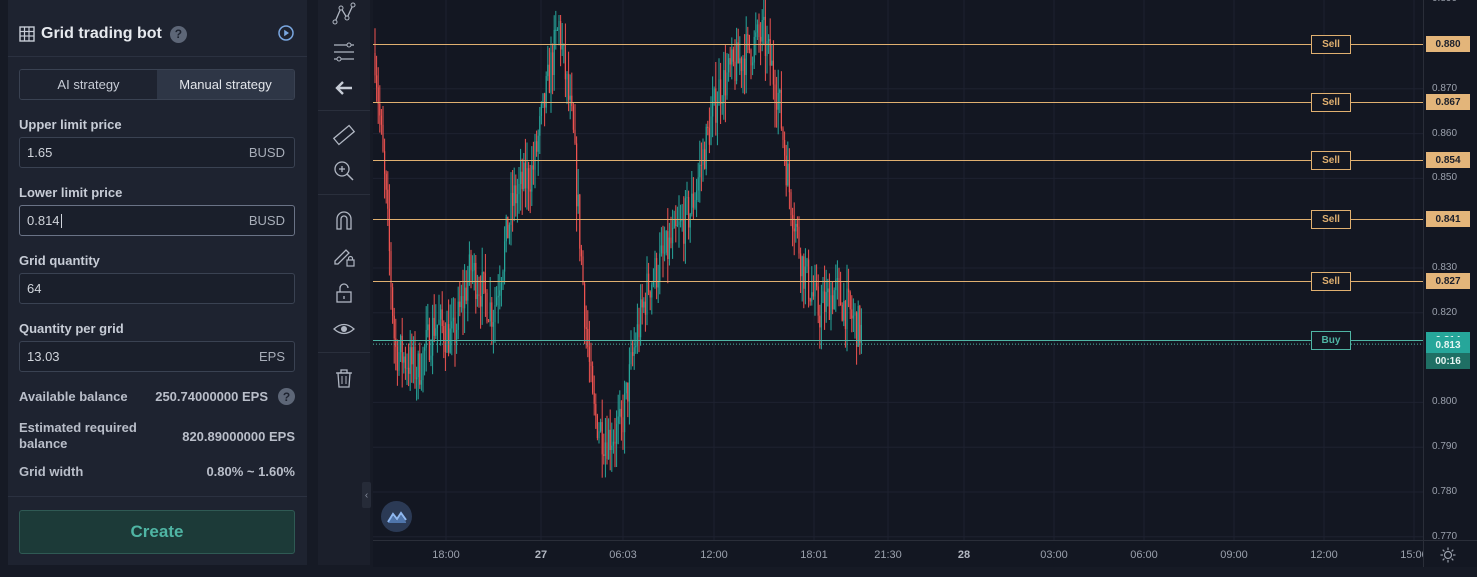  I want to click on lower-limit-input: 0.814 BUSD, so click(157, 220).